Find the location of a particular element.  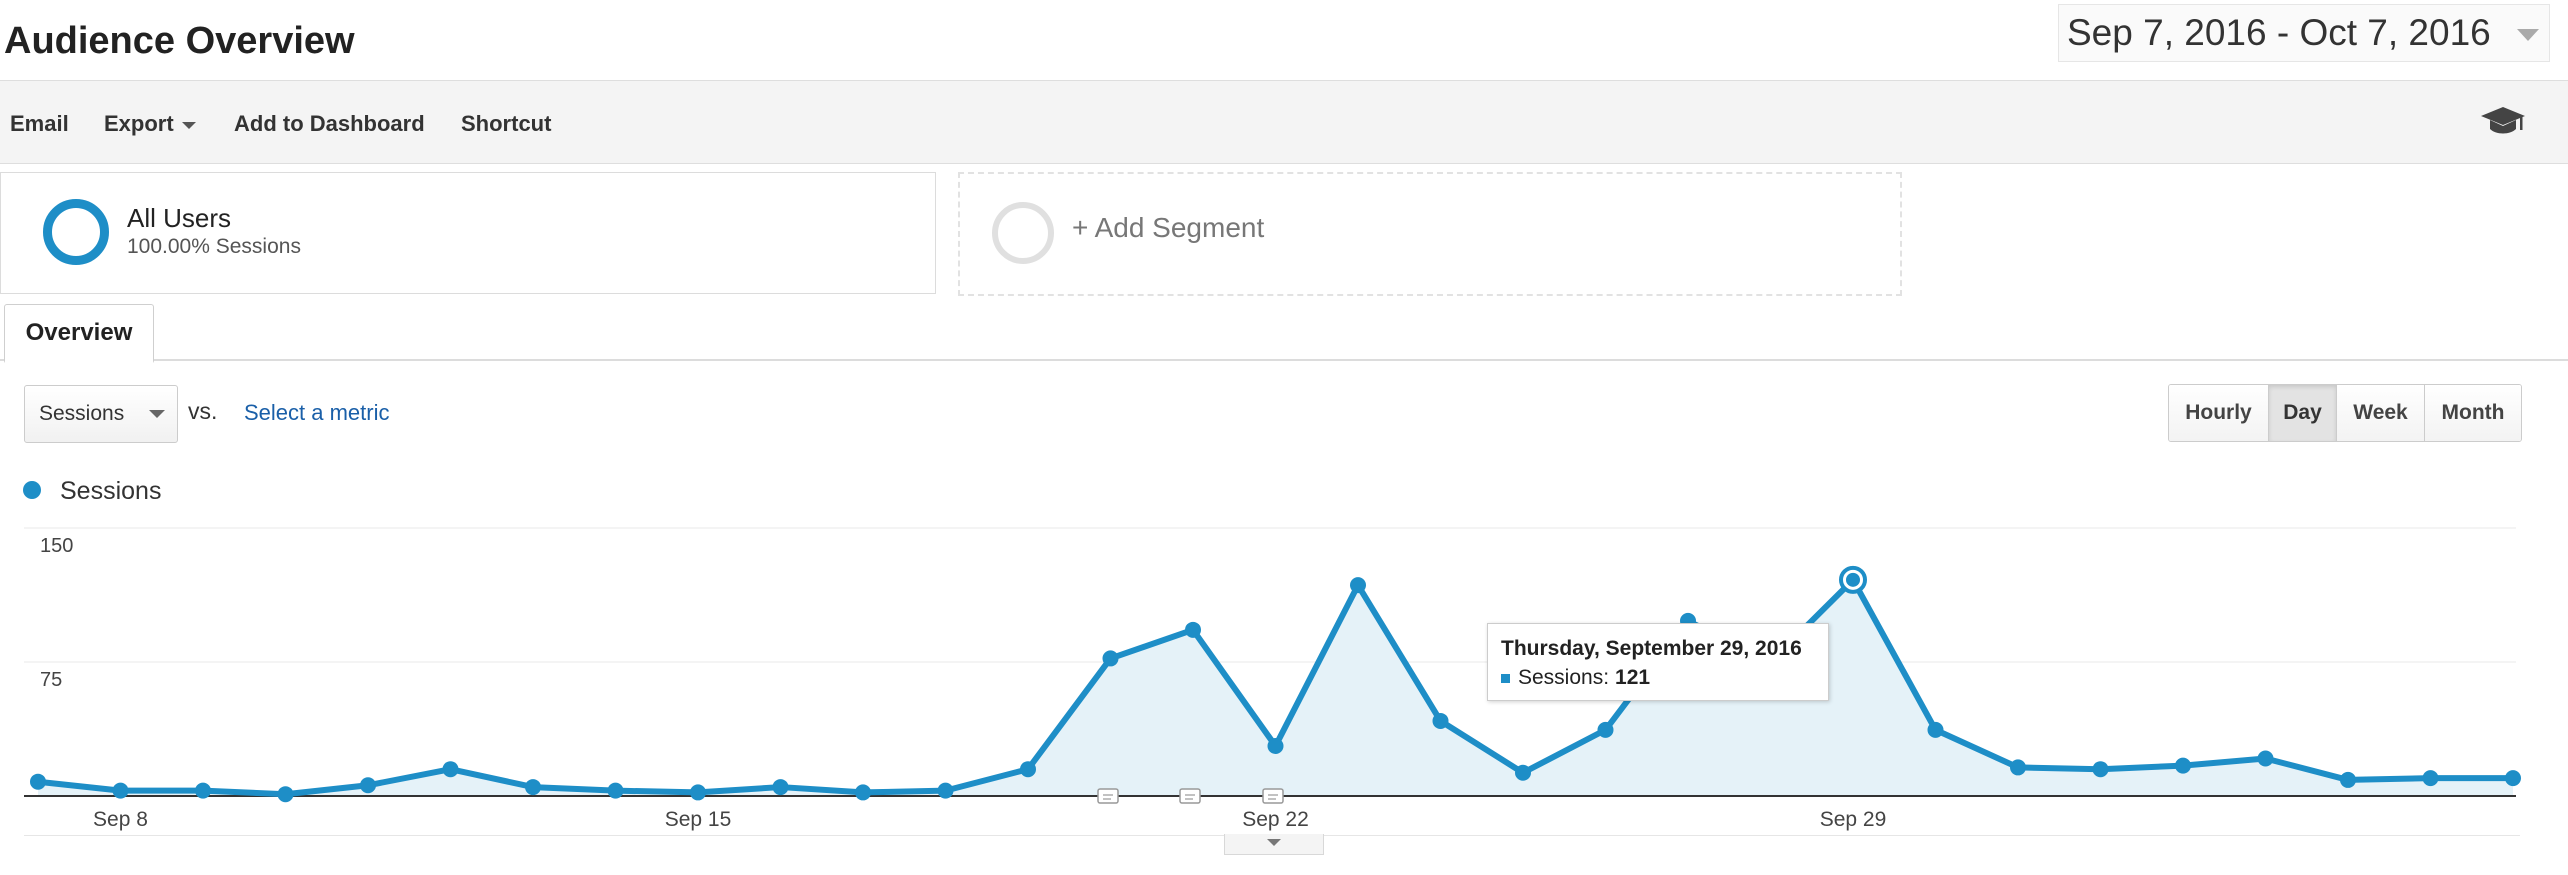

tab-bar-divider is located at coordinates (1284, 360).